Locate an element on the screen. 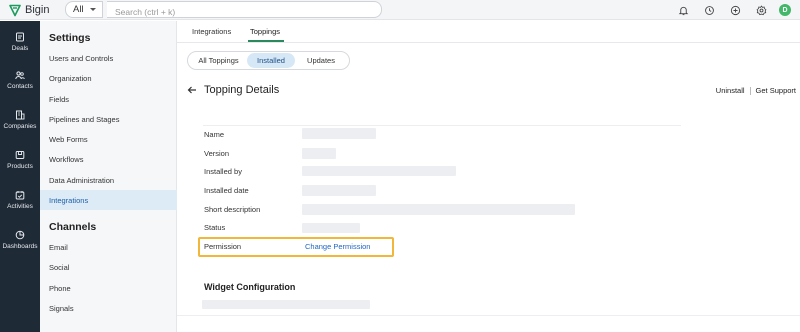  segment-all-toppings: All Toppings is located at coordinates (218, 60).